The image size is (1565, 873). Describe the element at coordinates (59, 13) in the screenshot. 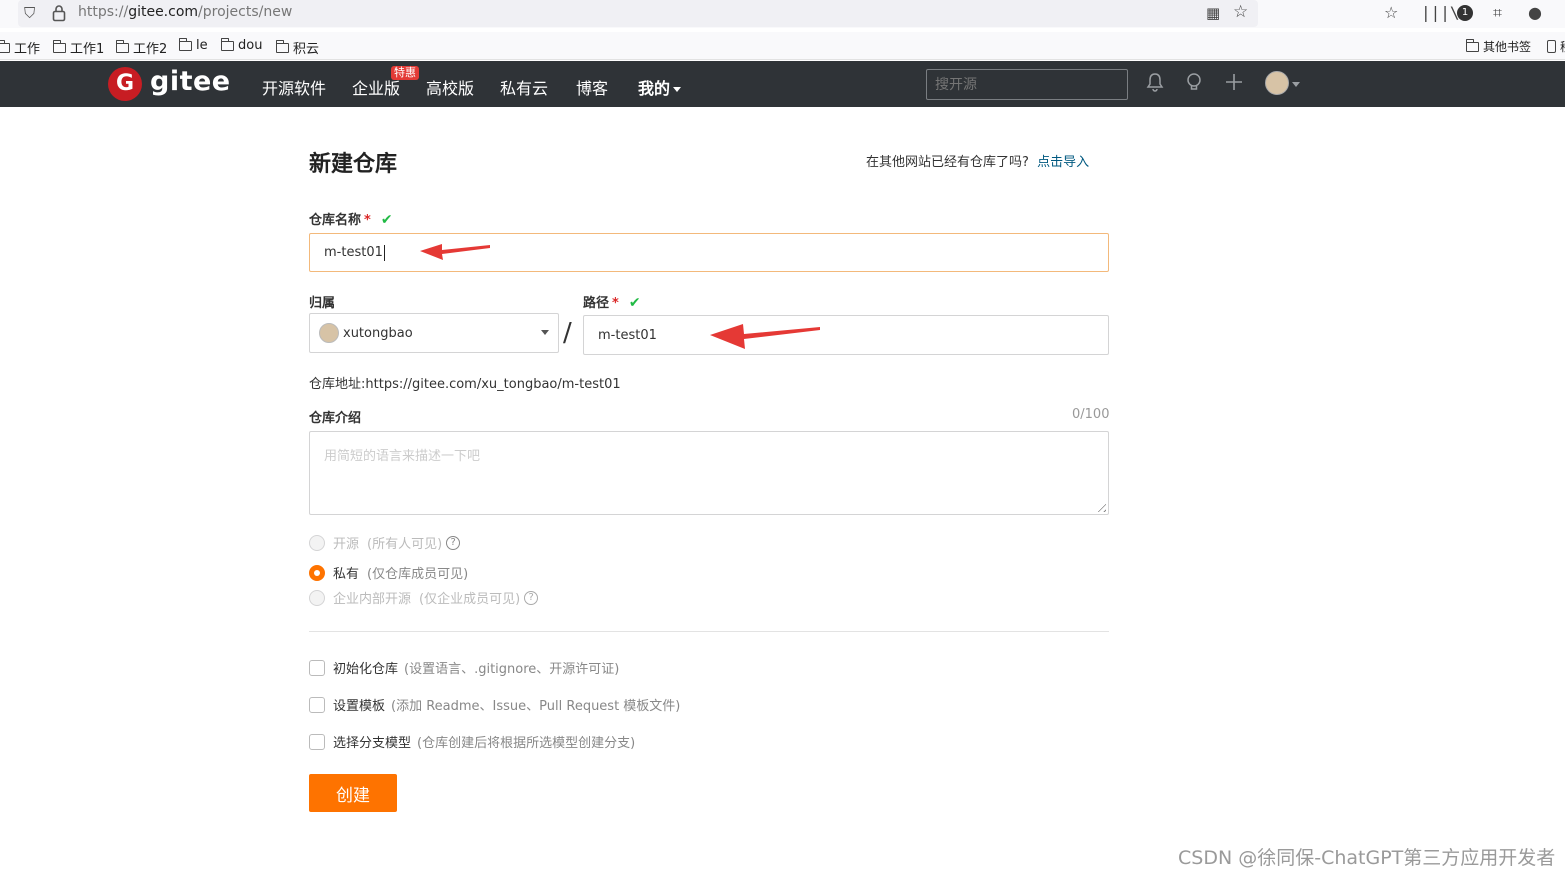

I see `lock-icon` at that location.